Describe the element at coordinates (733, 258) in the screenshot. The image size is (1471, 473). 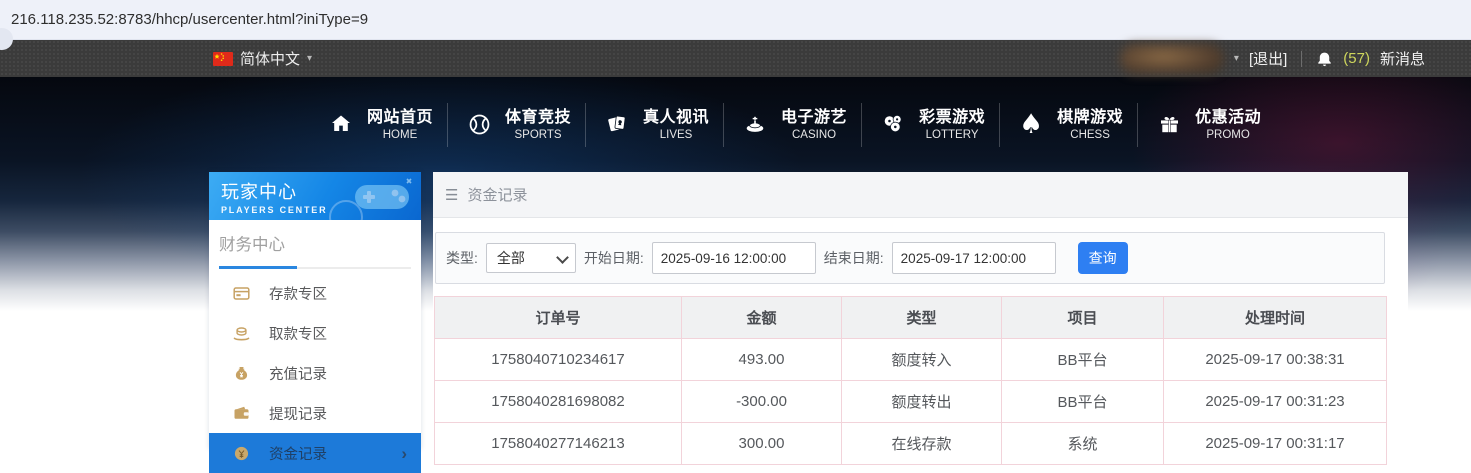
I see `start-date-input` at that location.